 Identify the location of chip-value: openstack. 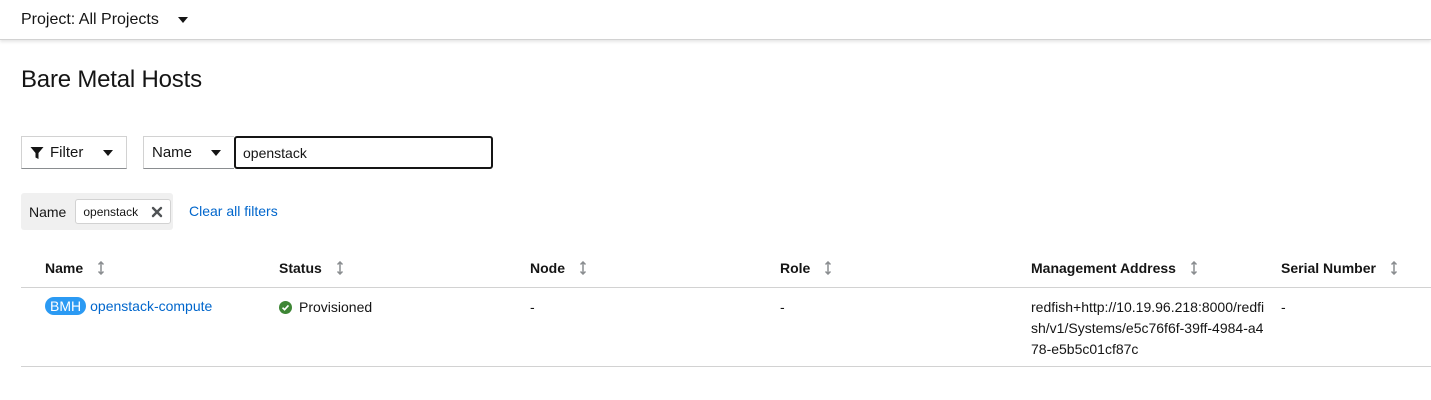
(111, 211).